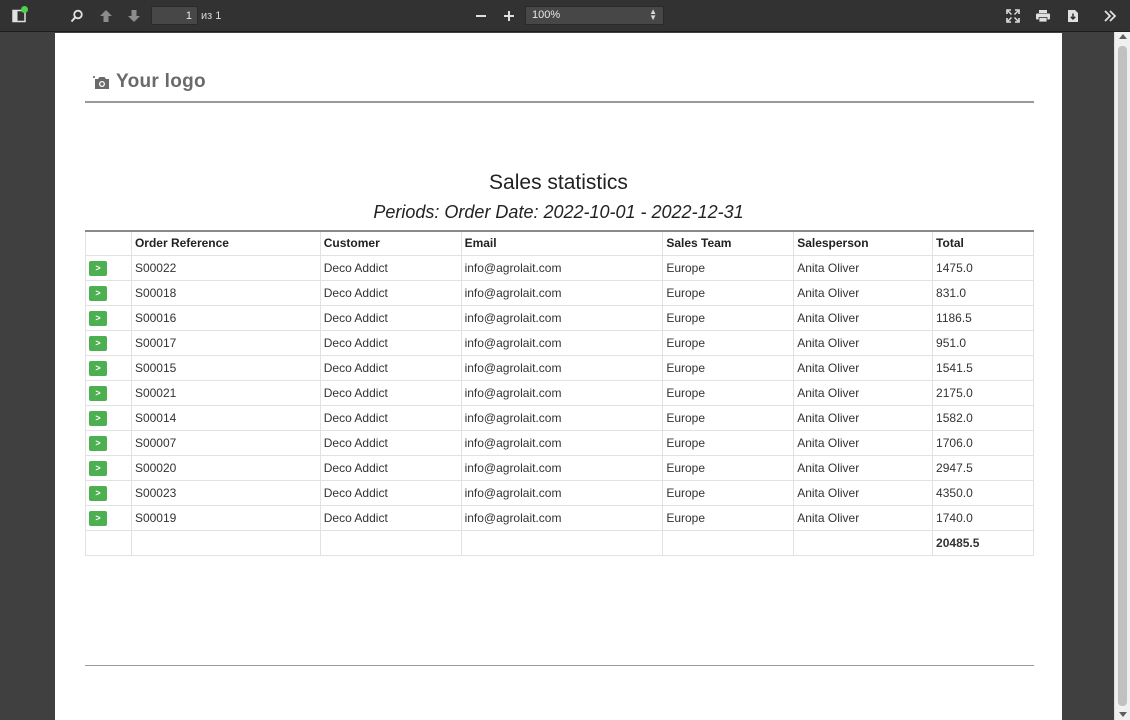 The width and height of the screenshot is (1130, 720). What do you see at coordinates (225, 517) in the screenshot?
I see `cell-order-reference: S00019` at bounding box center [225, 517].